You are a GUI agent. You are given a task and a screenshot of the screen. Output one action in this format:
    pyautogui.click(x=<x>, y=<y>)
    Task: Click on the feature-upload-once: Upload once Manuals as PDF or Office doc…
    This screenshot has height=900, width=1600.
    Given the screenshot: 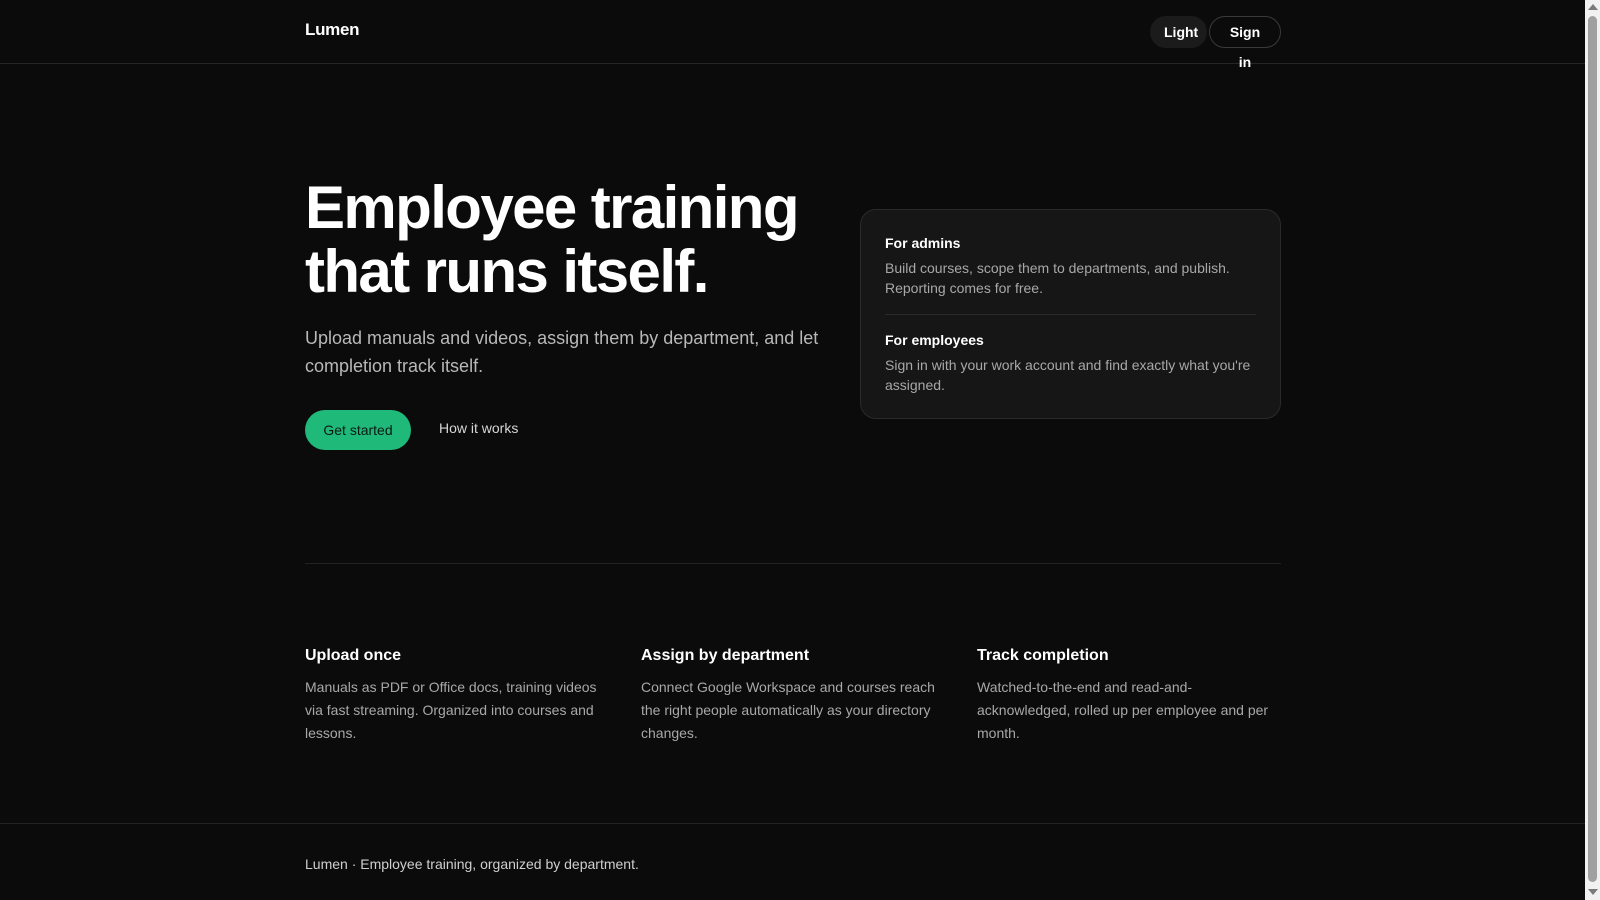 What is the action you would take?
    pyautogui.click(x=457, y=695)
    